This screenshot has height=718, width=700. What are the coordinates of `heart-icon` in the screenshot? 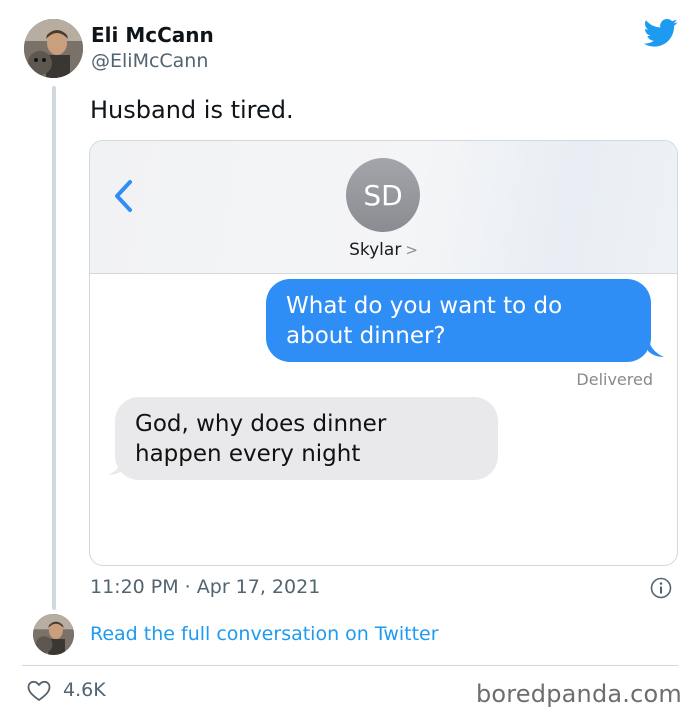 It's located at (39, 691).